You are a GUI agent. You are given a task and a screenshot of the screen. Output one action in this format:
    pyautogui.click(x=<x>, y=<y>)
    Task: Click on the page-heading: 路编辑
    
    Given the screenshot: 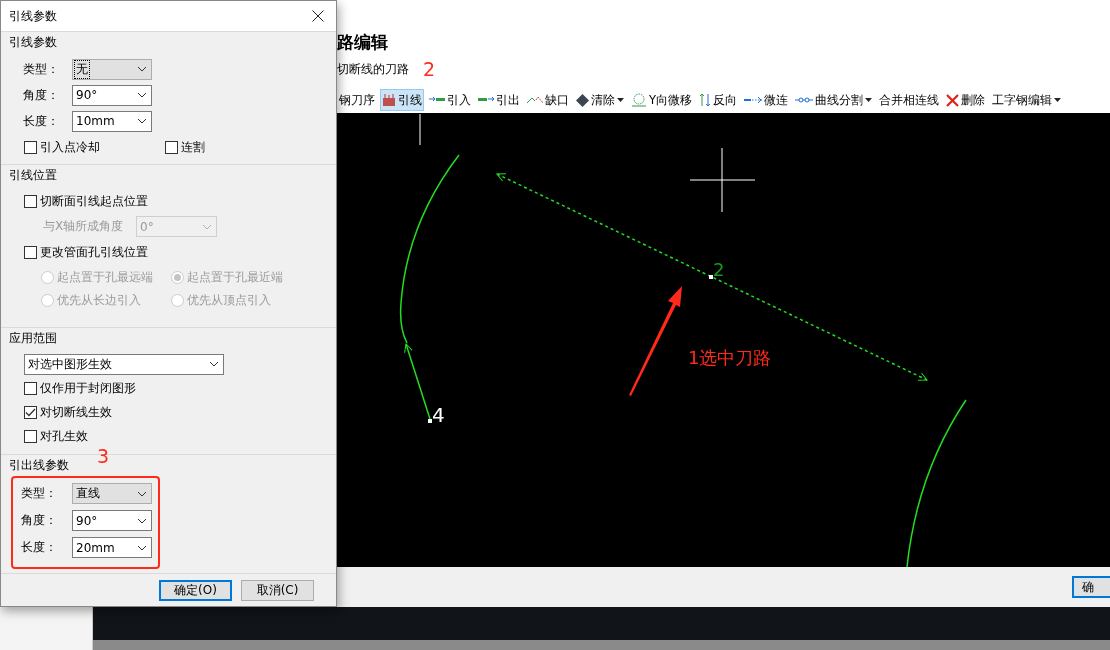 What is the action you would take?
    pyautogui.click(x=363, y=42)
    